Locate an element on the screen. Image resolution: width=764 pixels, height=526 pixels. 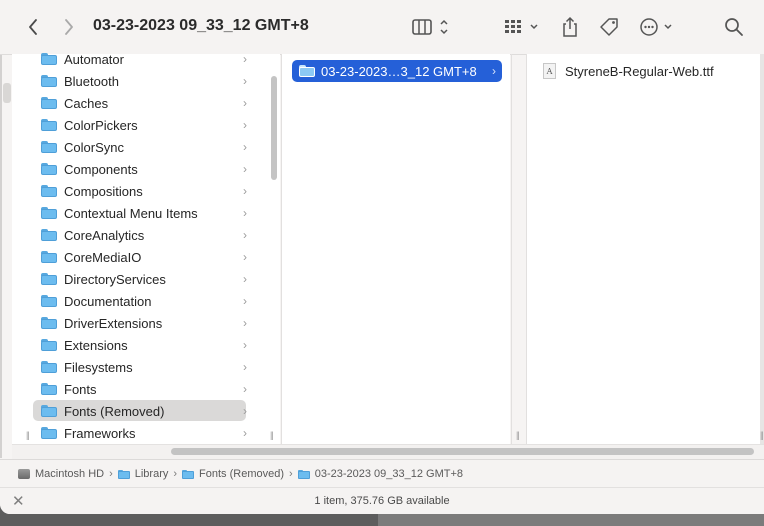
folder-label: Automator is located at coordinates (94, 59).